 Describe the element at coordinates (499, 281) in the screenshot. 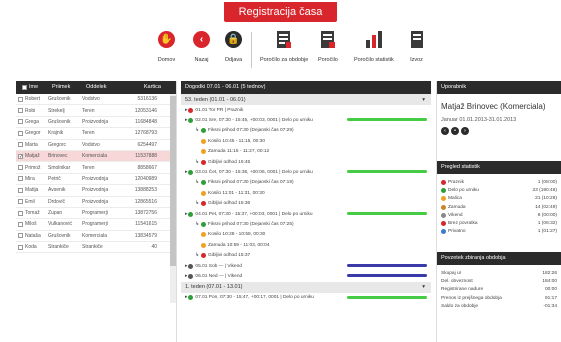

I see `summary-row: Del. obveznost 184:00` at that location.